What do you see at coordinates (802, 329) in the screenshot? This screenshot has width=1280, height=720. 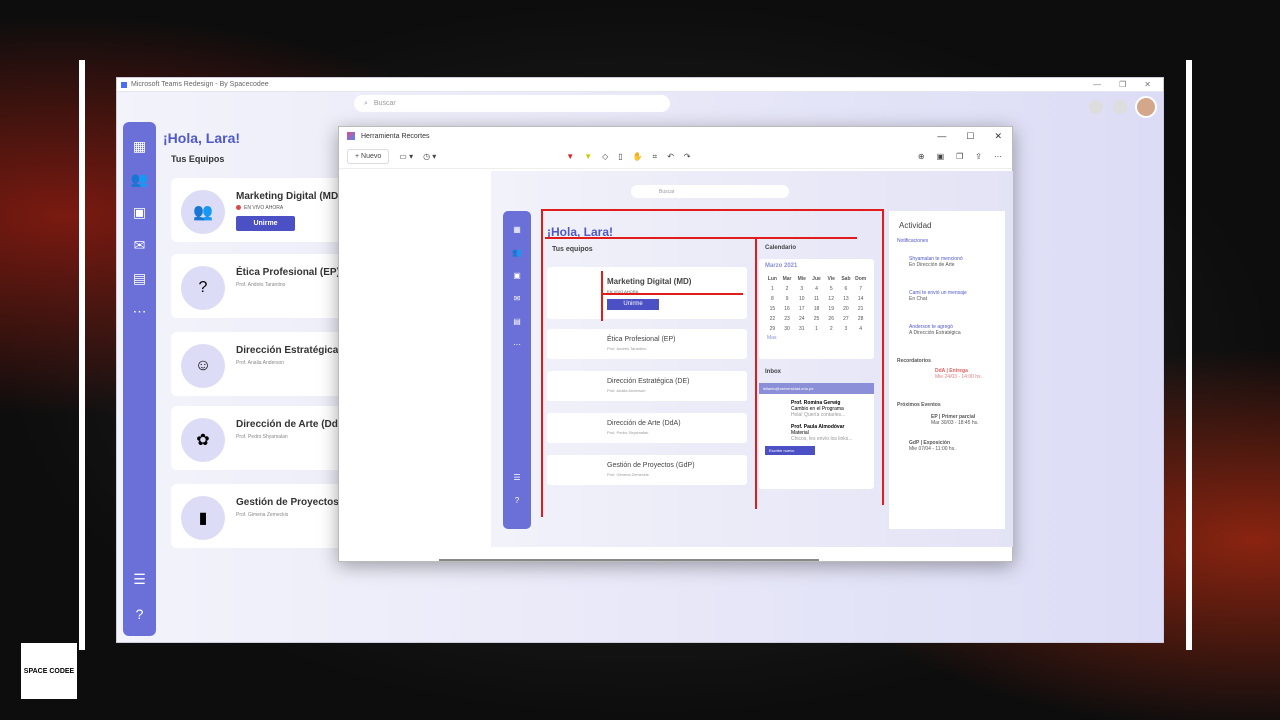 I see `calendar-date: 31` at bounding box center [802, 329].